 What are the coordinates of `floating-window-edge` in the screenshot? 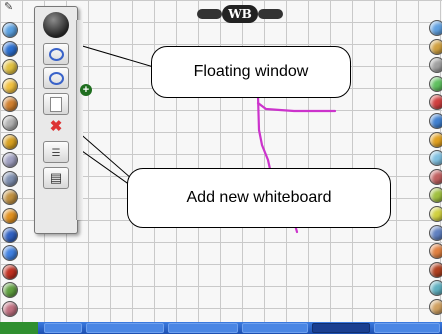 It's located at (79, 120).